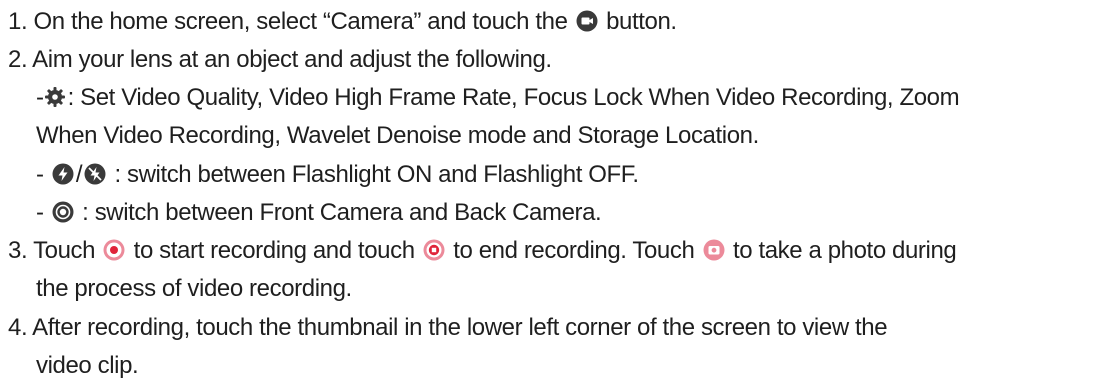 This screenshot has height=388, width=1105. Describe the element at coordinates (844, 250) in the screenshot. I see `step-text: to take a photo during` at that location.